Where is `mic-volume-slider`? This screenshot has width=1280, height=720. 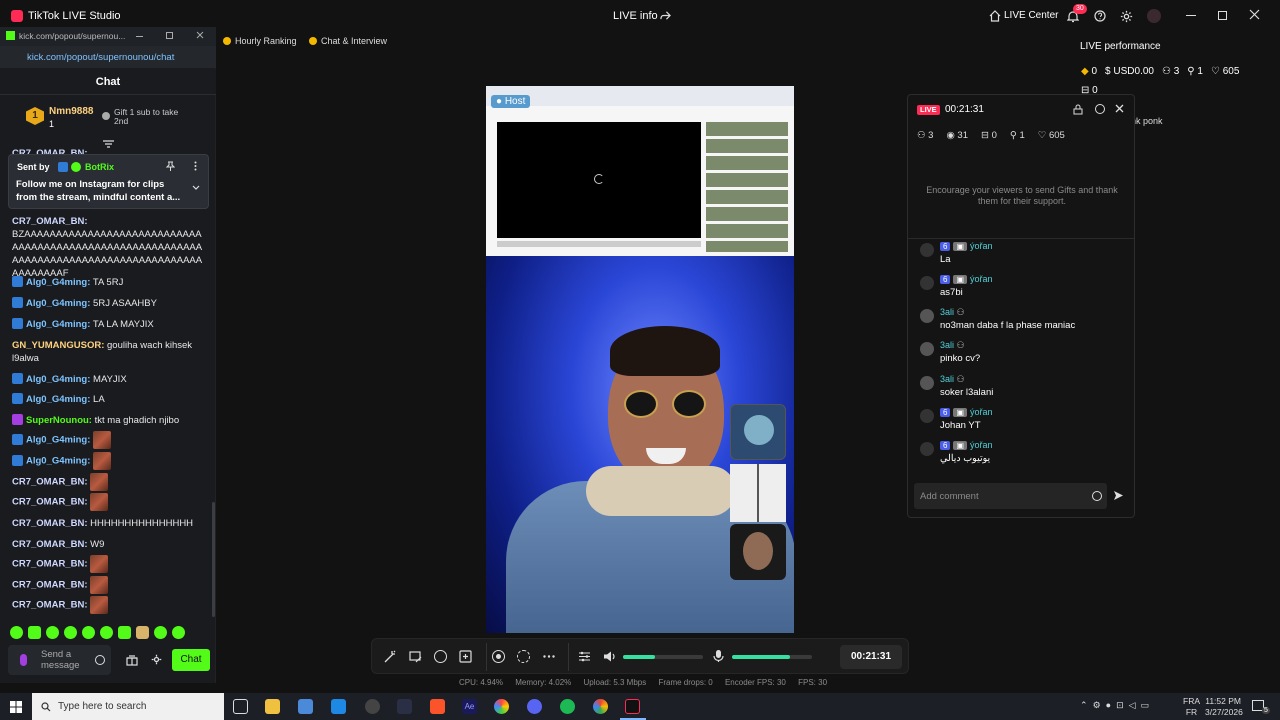 mic-volume-slider is located at coordinates (772, 657).